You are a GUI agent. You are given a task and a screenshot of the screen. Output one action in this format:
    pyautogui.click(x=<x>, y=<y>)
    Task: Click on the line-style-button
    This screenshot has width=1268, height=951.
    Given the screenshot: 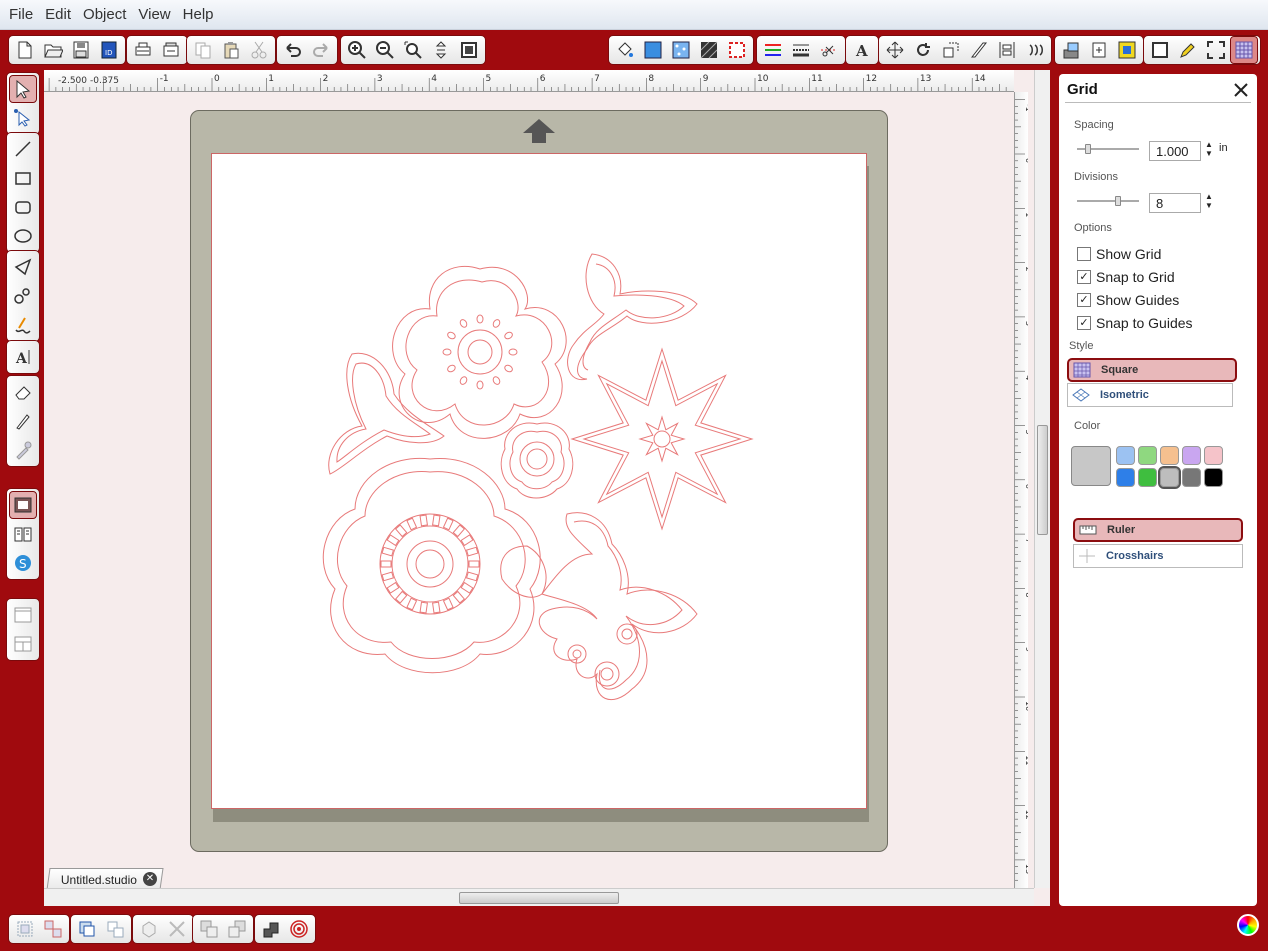 What is the action you would take?
    pyautogui.click(x=709, y=50)
    